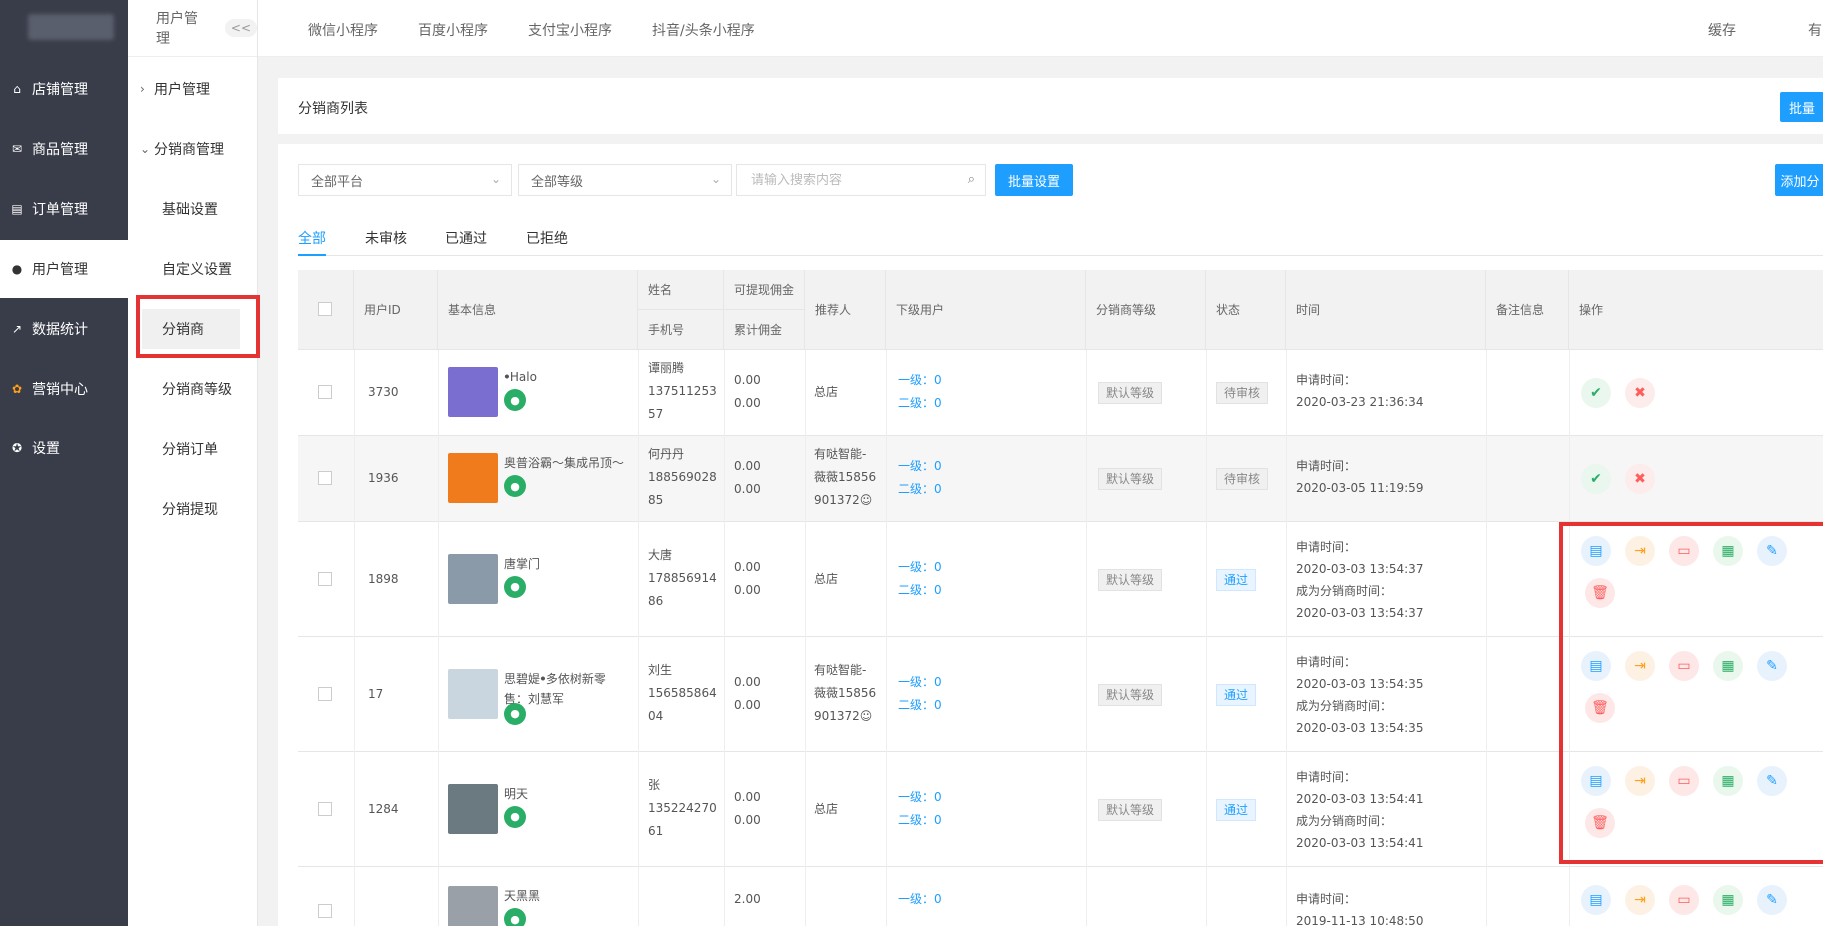 The width and height of the screenshot is (1823, 926). Describe the element at coordinates (466, 238) in the screenshot. I see `tab-approved: 已通过` at that location.